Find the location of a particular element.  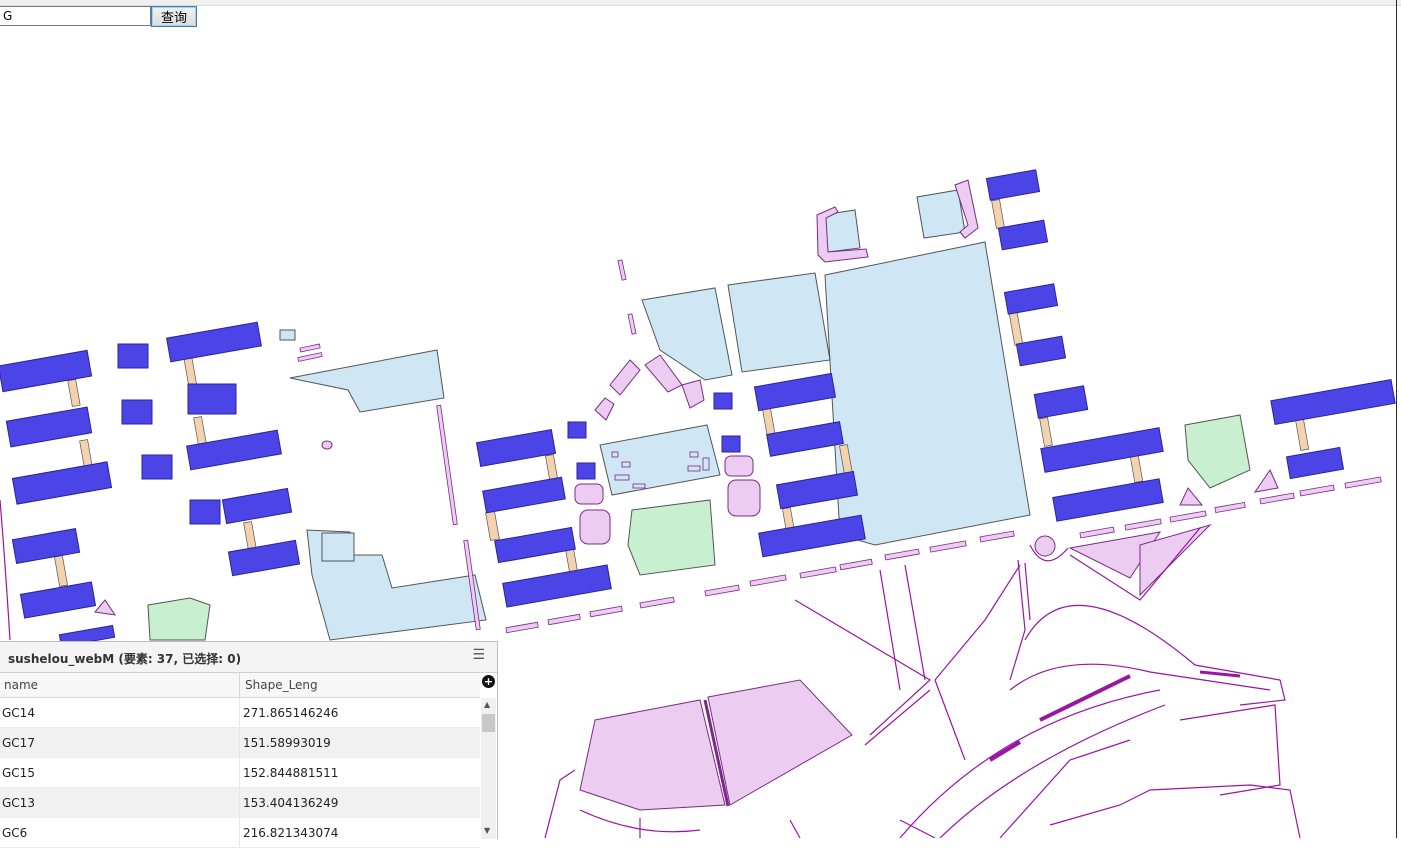

cell-name: GC17 is located at coordinates (18, 743).